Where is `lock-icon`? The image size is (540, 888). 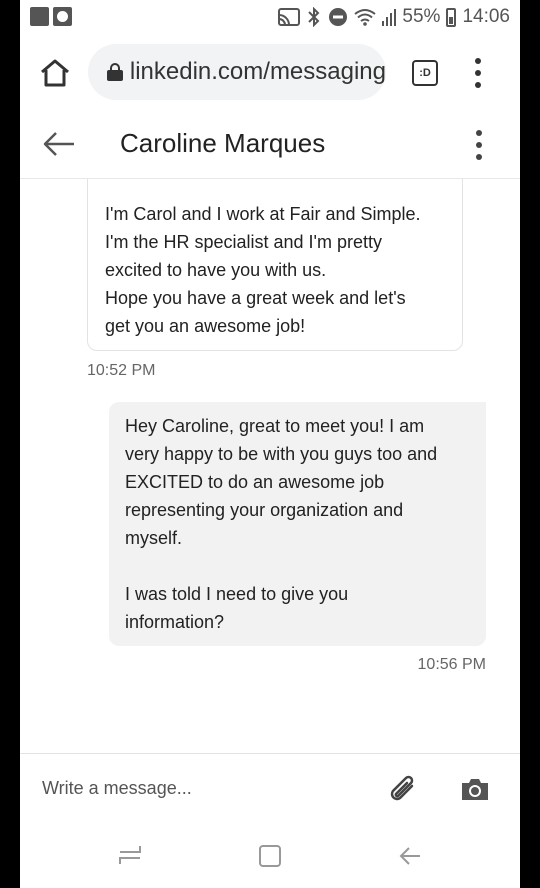 lock-icon is located at coordinates (115, 72).